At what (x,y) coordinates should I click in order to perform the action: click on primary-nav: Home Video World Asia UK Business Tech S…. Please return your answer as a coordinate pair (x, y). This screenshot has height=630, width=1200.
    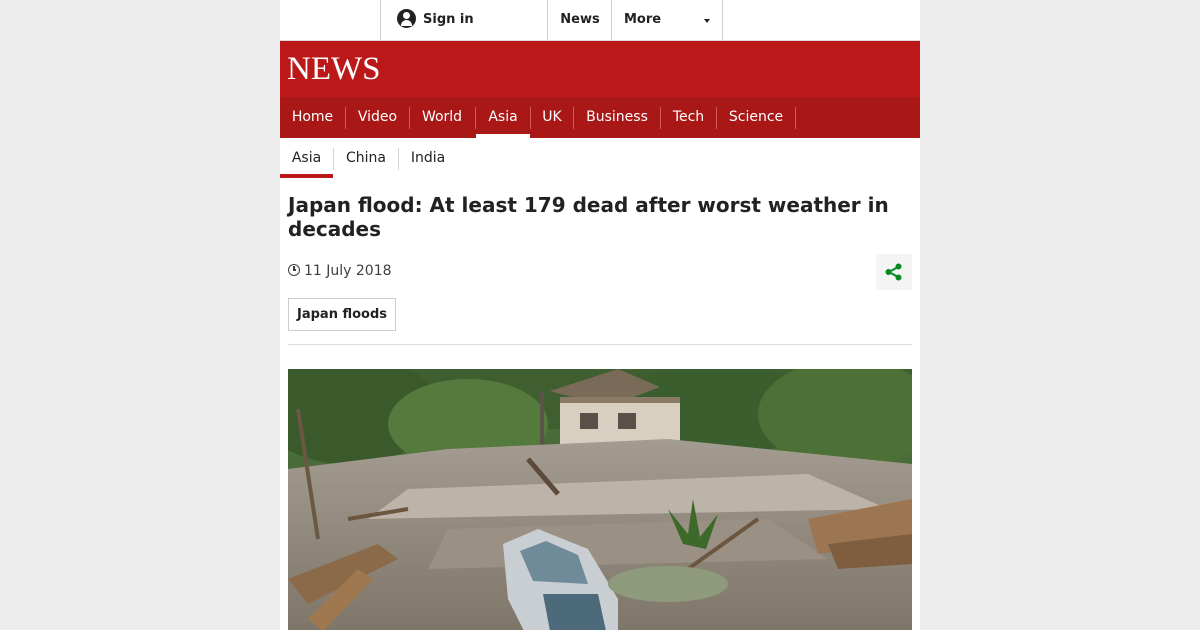
    Looking at the image, I should click on (600, 117).